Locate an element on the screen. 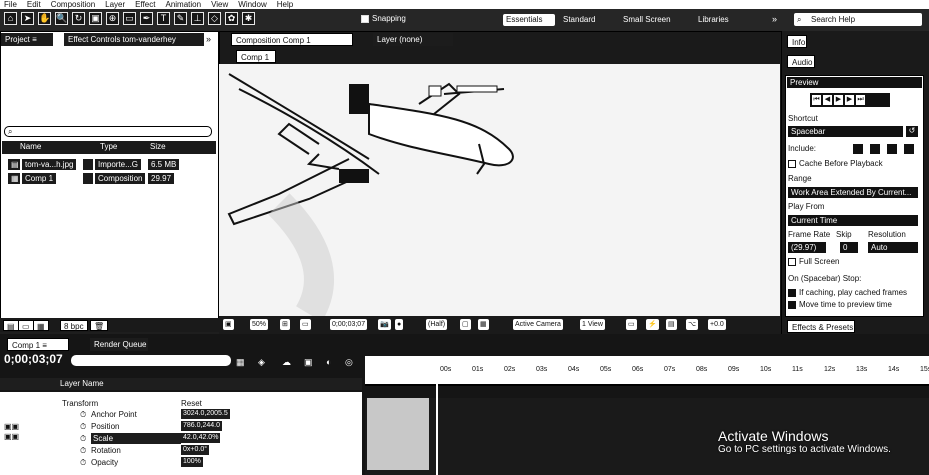 The width and height of the screenshot is (929, 475). workspace-essentials: Essentials is located at coordinates (529, 20).